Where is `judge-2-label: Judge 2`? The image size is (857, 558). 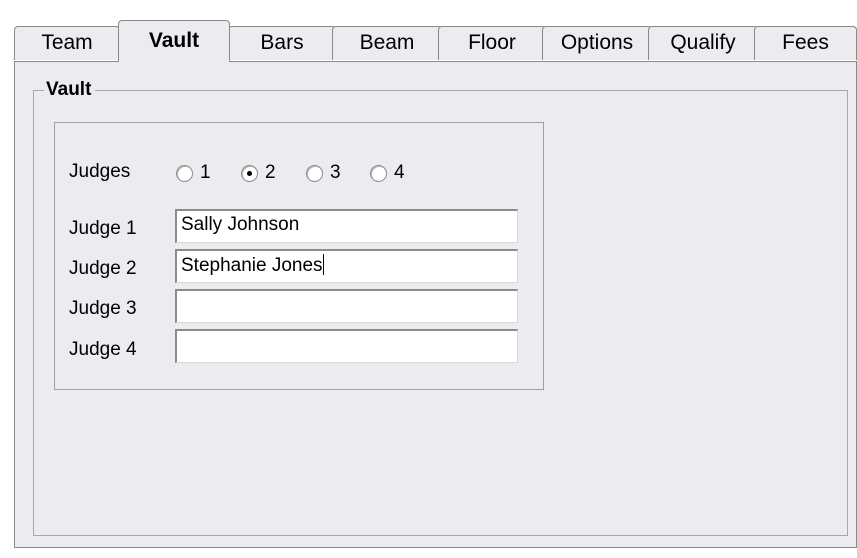
judge-2-label: Judge 2 is located at coordinates (103, 268).